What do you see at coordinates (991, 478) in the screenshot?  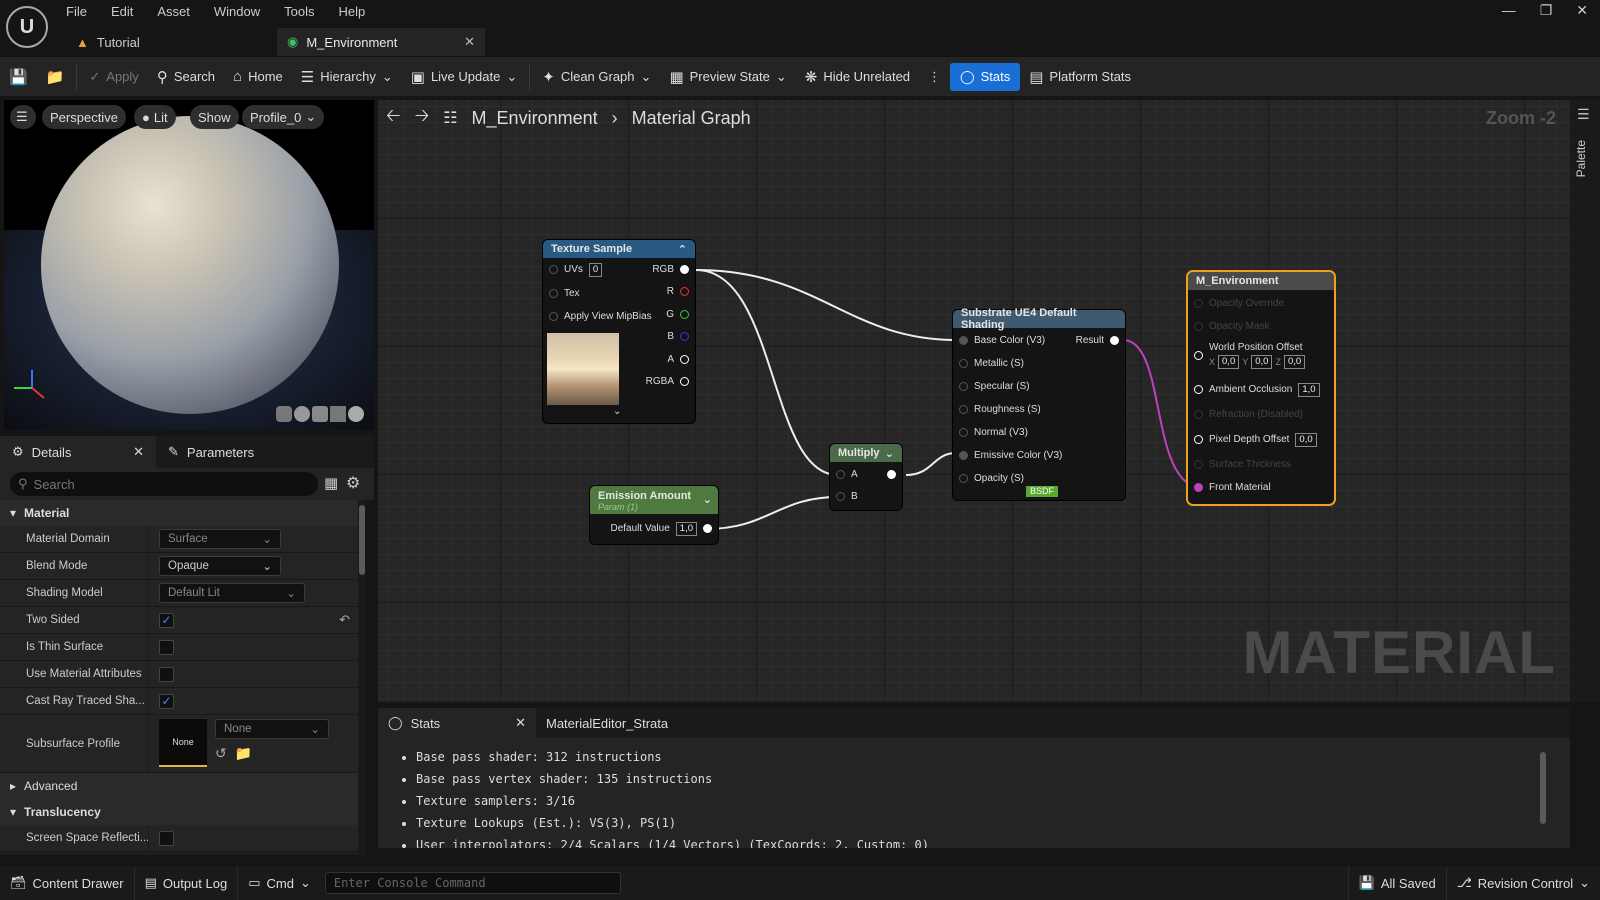 I see `opacity-pin: Opacity (S)` at bounding box center [991, 478].